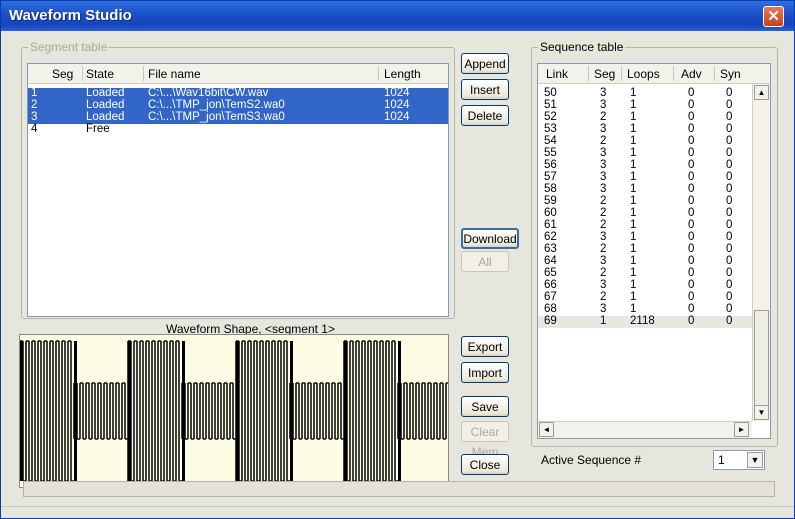 The width and height of the screenshot is (795, 519). I want to click on save-button: Save, so click(485, 406).